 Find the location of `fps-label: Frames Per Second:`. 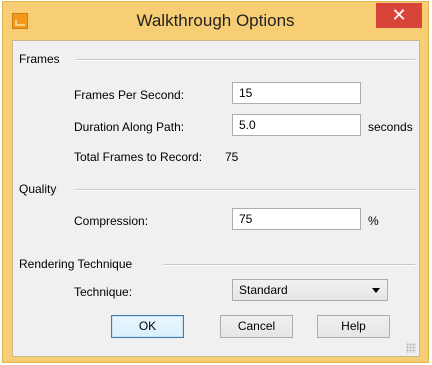

fps-label: Frames Per Second: is located at coordinates (129, 95).